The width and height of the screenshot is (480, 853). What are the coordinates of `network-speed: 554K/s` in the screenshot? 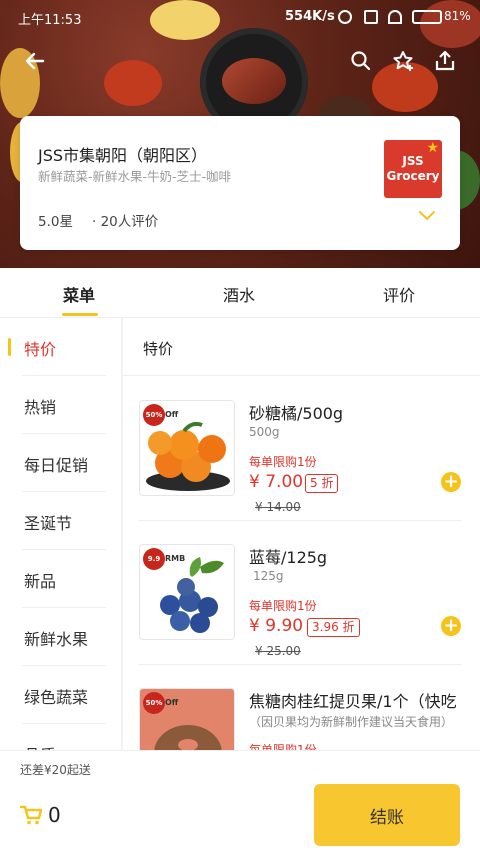 It's located at (310, 16).